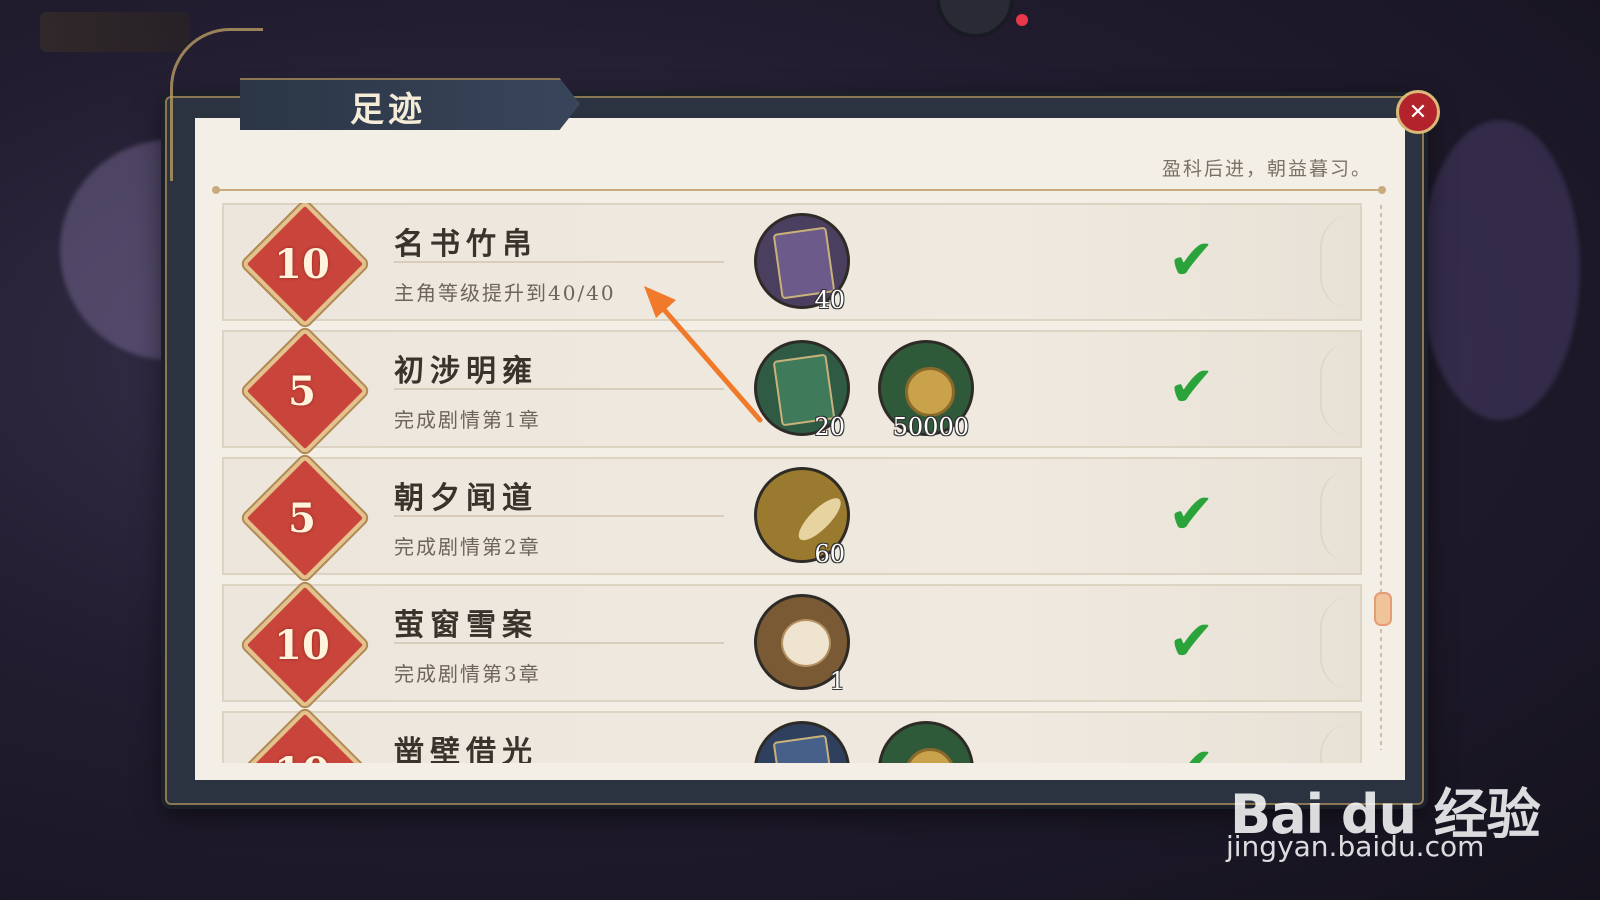 This screenshot has width=1600, height=900. I want to click on baidu-watermark-url: jingyan.baidu.com, so click(1355, 846).